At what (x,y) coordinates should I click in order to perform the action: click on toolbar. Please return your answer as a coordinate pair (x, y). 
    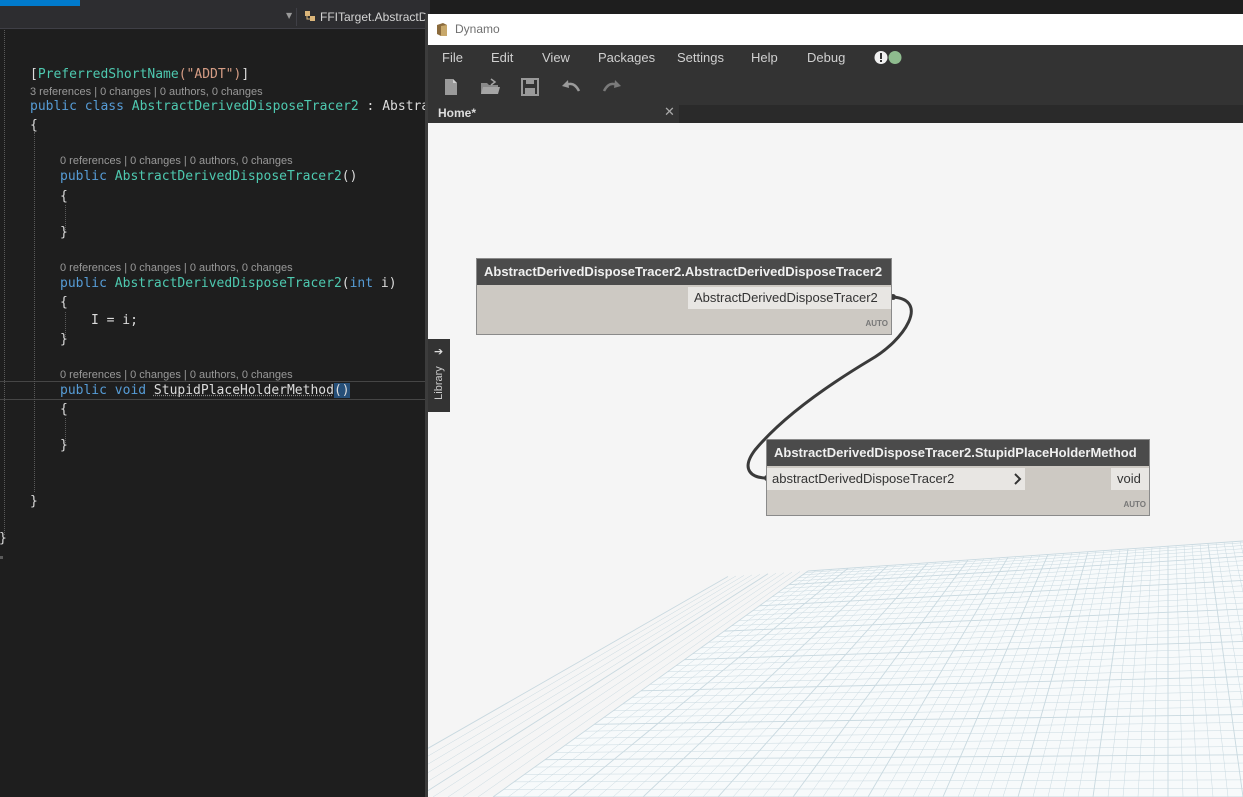
    Looking at the image, I should click on (835, 87).